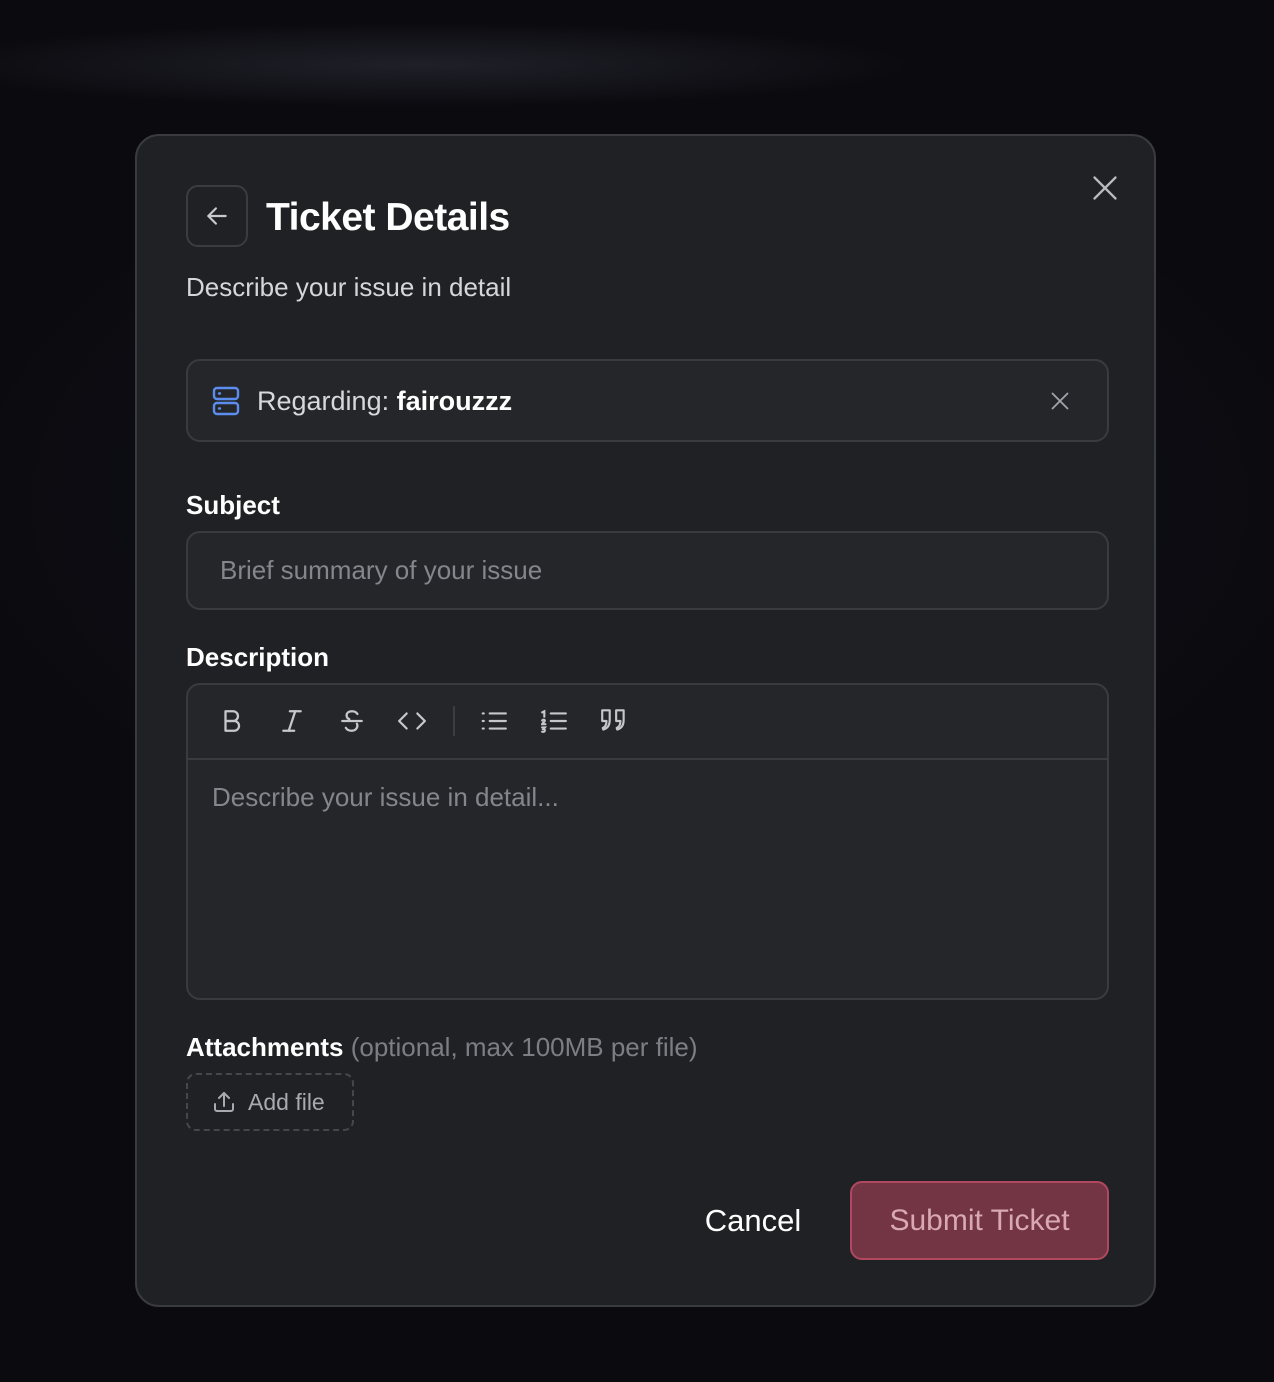 The width and height of the screenshot is (1274, 1382). What do you see at coordinates (265, 1047) in the screenshot?
I see `attachments-title: Attachments` at bounding box center [265, 1047].